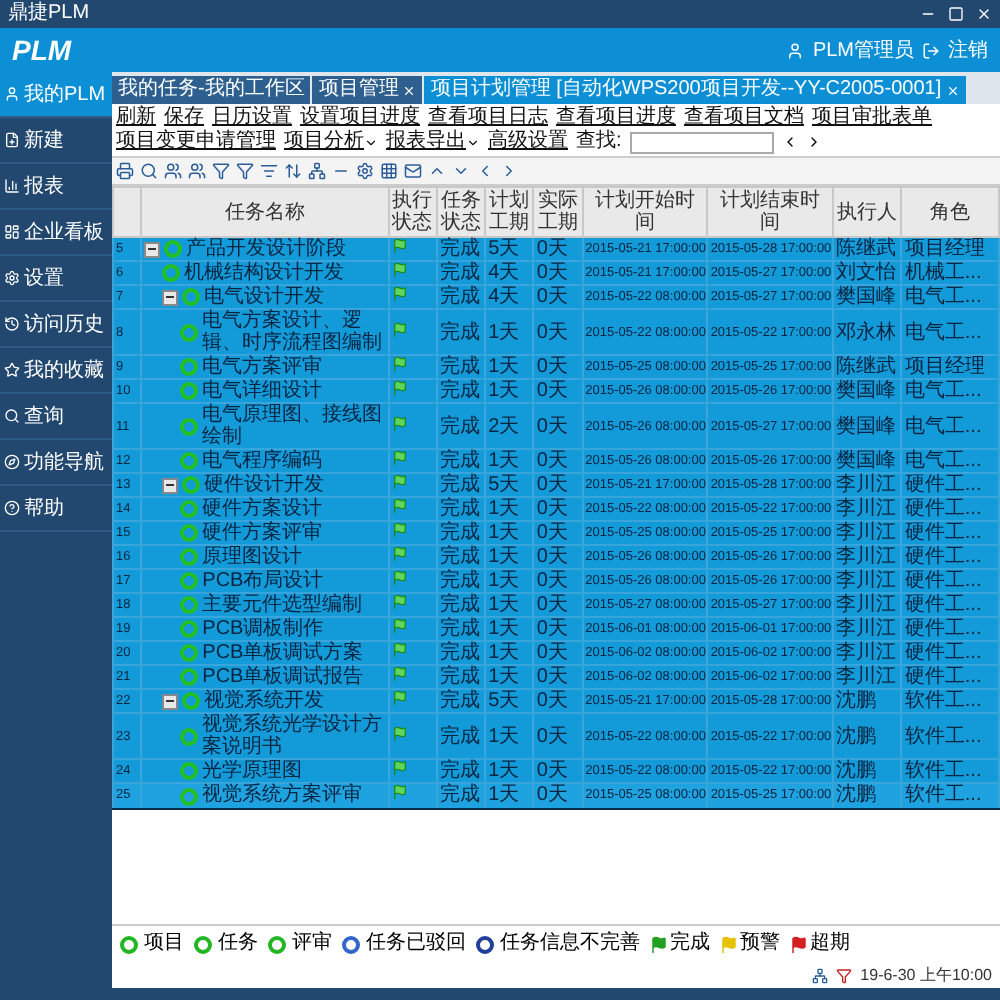 This screenshot has height=1000, width=1000. Describe the element at coordinates (509, 171) in the screenshot. I see `chevron-right-icon` at that location.